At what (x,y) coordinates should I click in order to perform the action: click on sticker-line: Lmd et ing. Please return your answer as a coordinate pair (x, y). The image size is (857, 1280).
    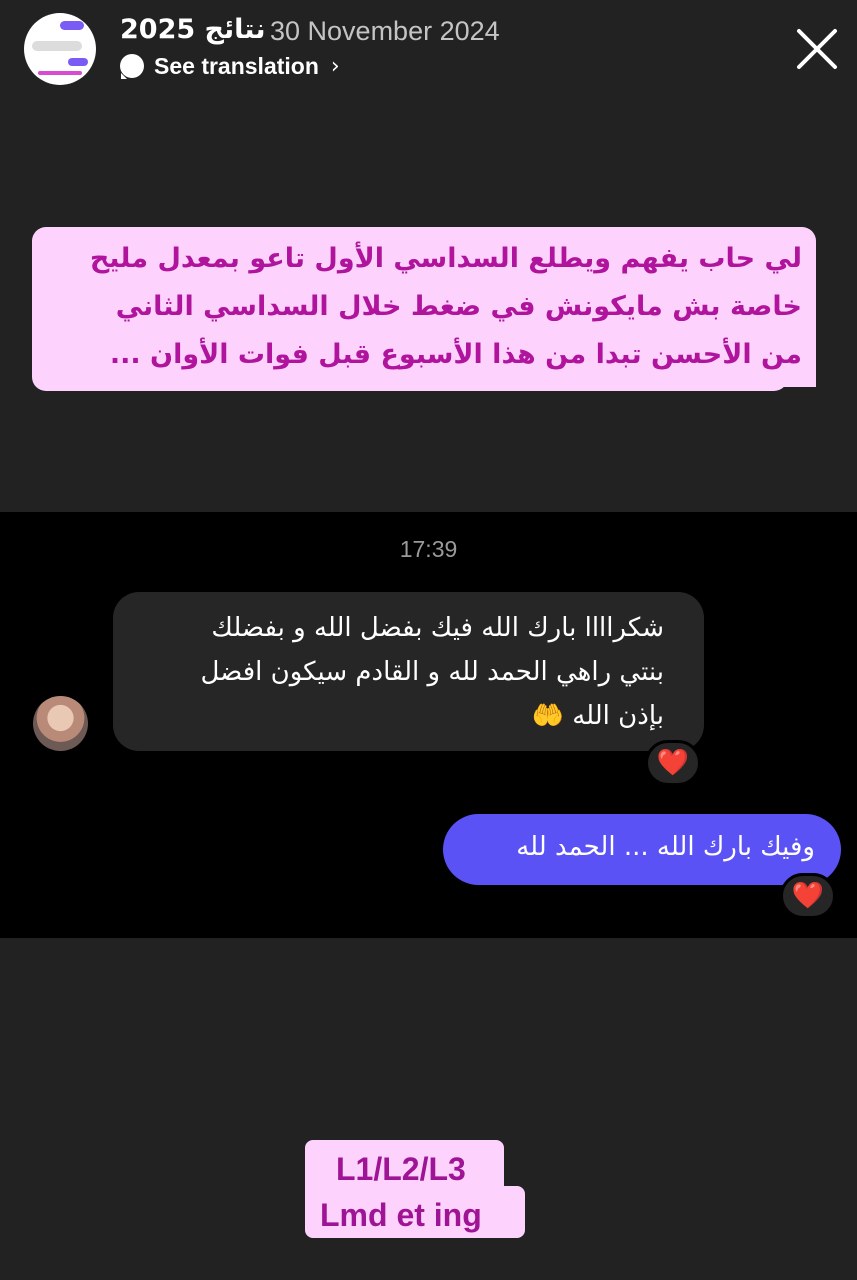
    Looking at the image, I should click on (401, 1215).